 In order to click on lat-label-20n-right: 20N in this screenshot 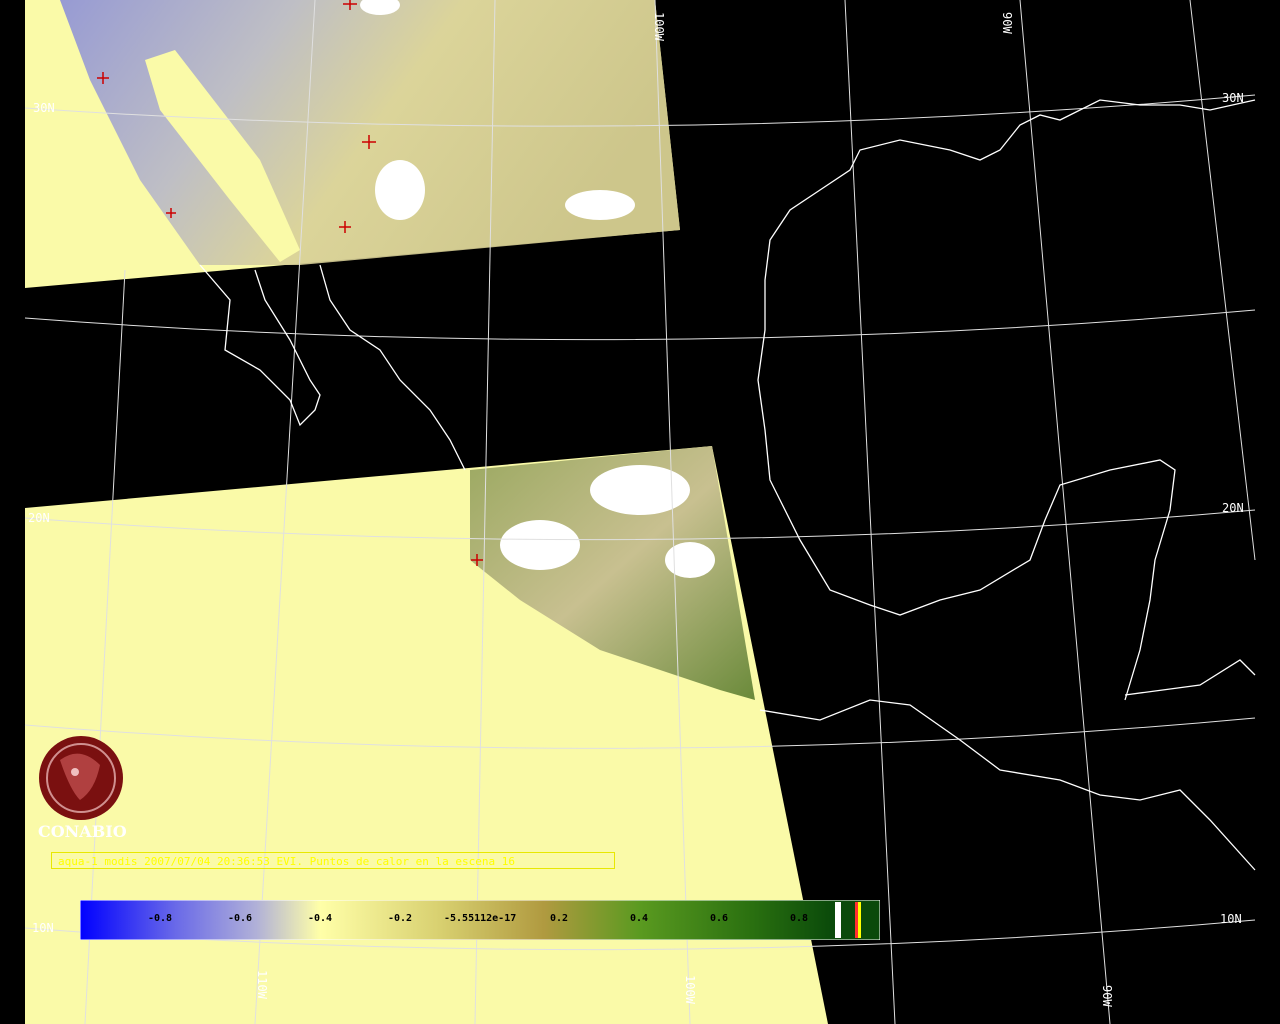, I will do `click(1233, 508)`.